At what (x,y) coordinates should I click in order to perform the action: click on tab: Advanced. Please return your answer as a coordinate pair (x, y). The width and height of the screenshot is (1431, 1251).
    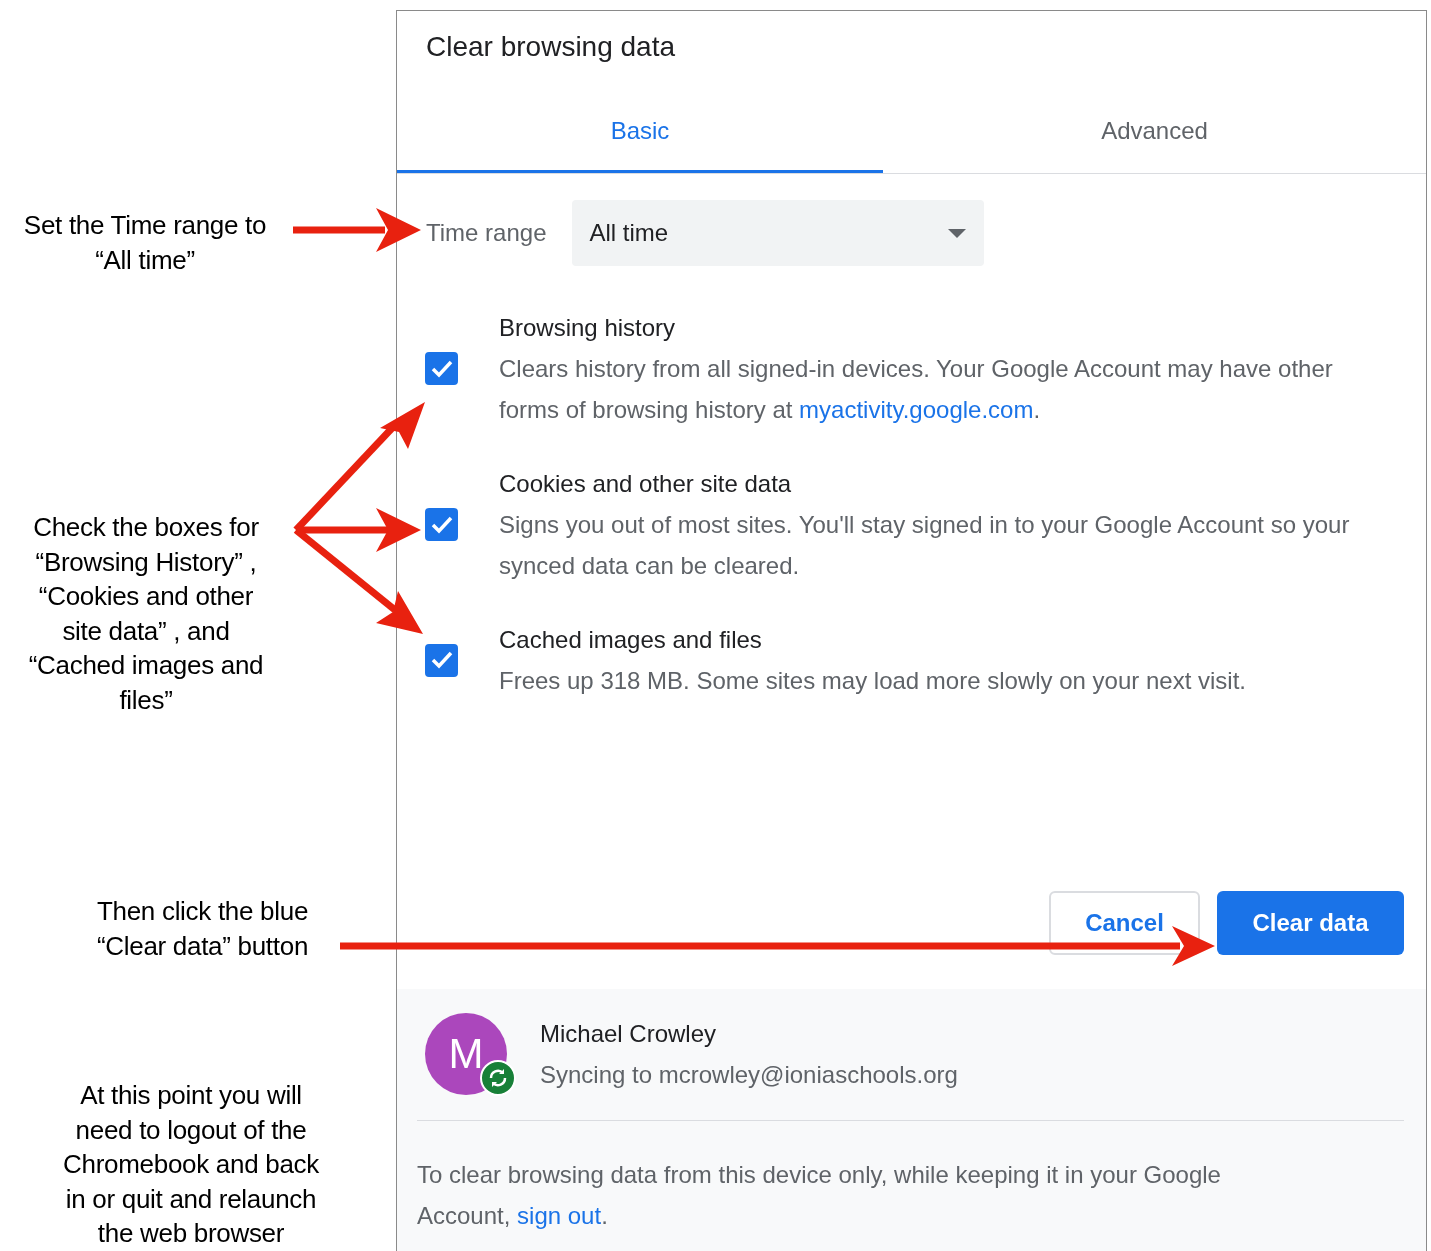
    Looking at the image, I should click on (1154, 132).